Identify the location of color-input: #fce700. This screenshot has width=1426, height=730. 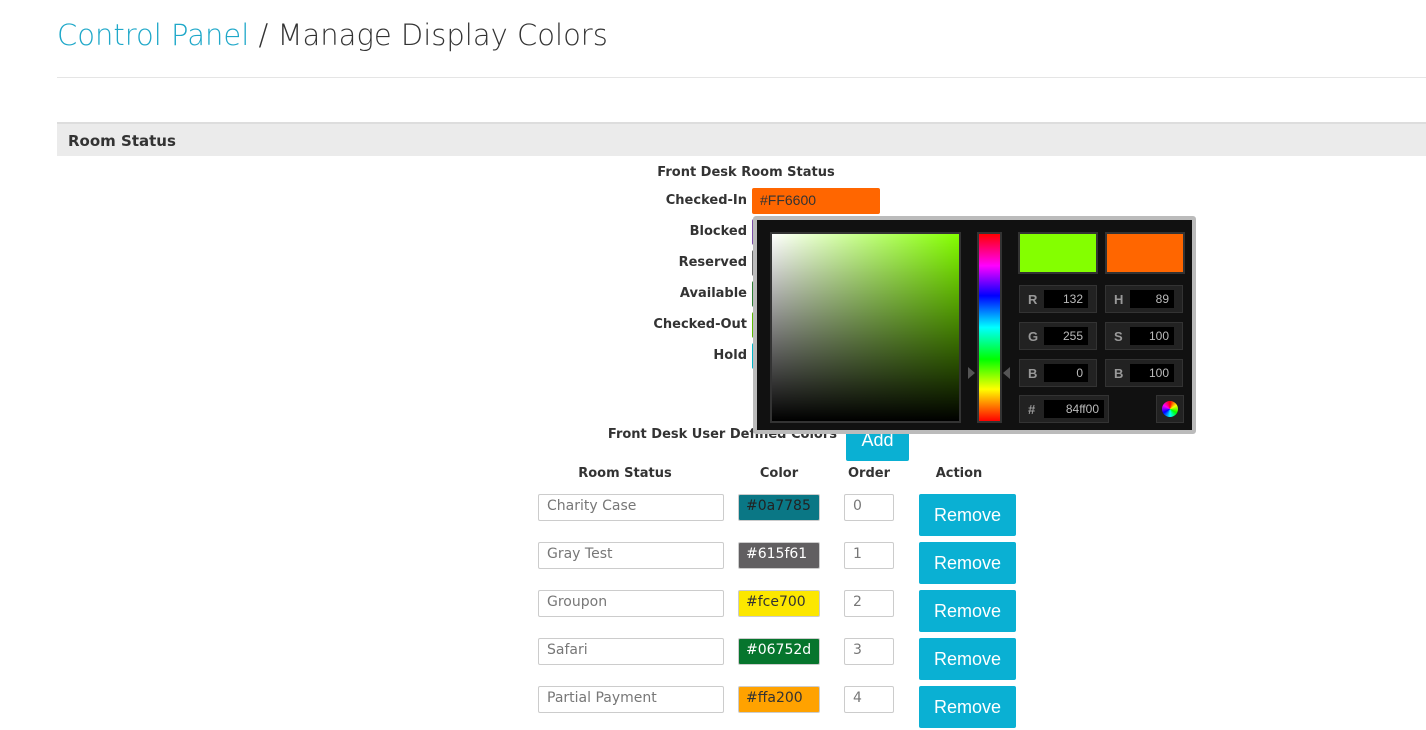
(779, 603).